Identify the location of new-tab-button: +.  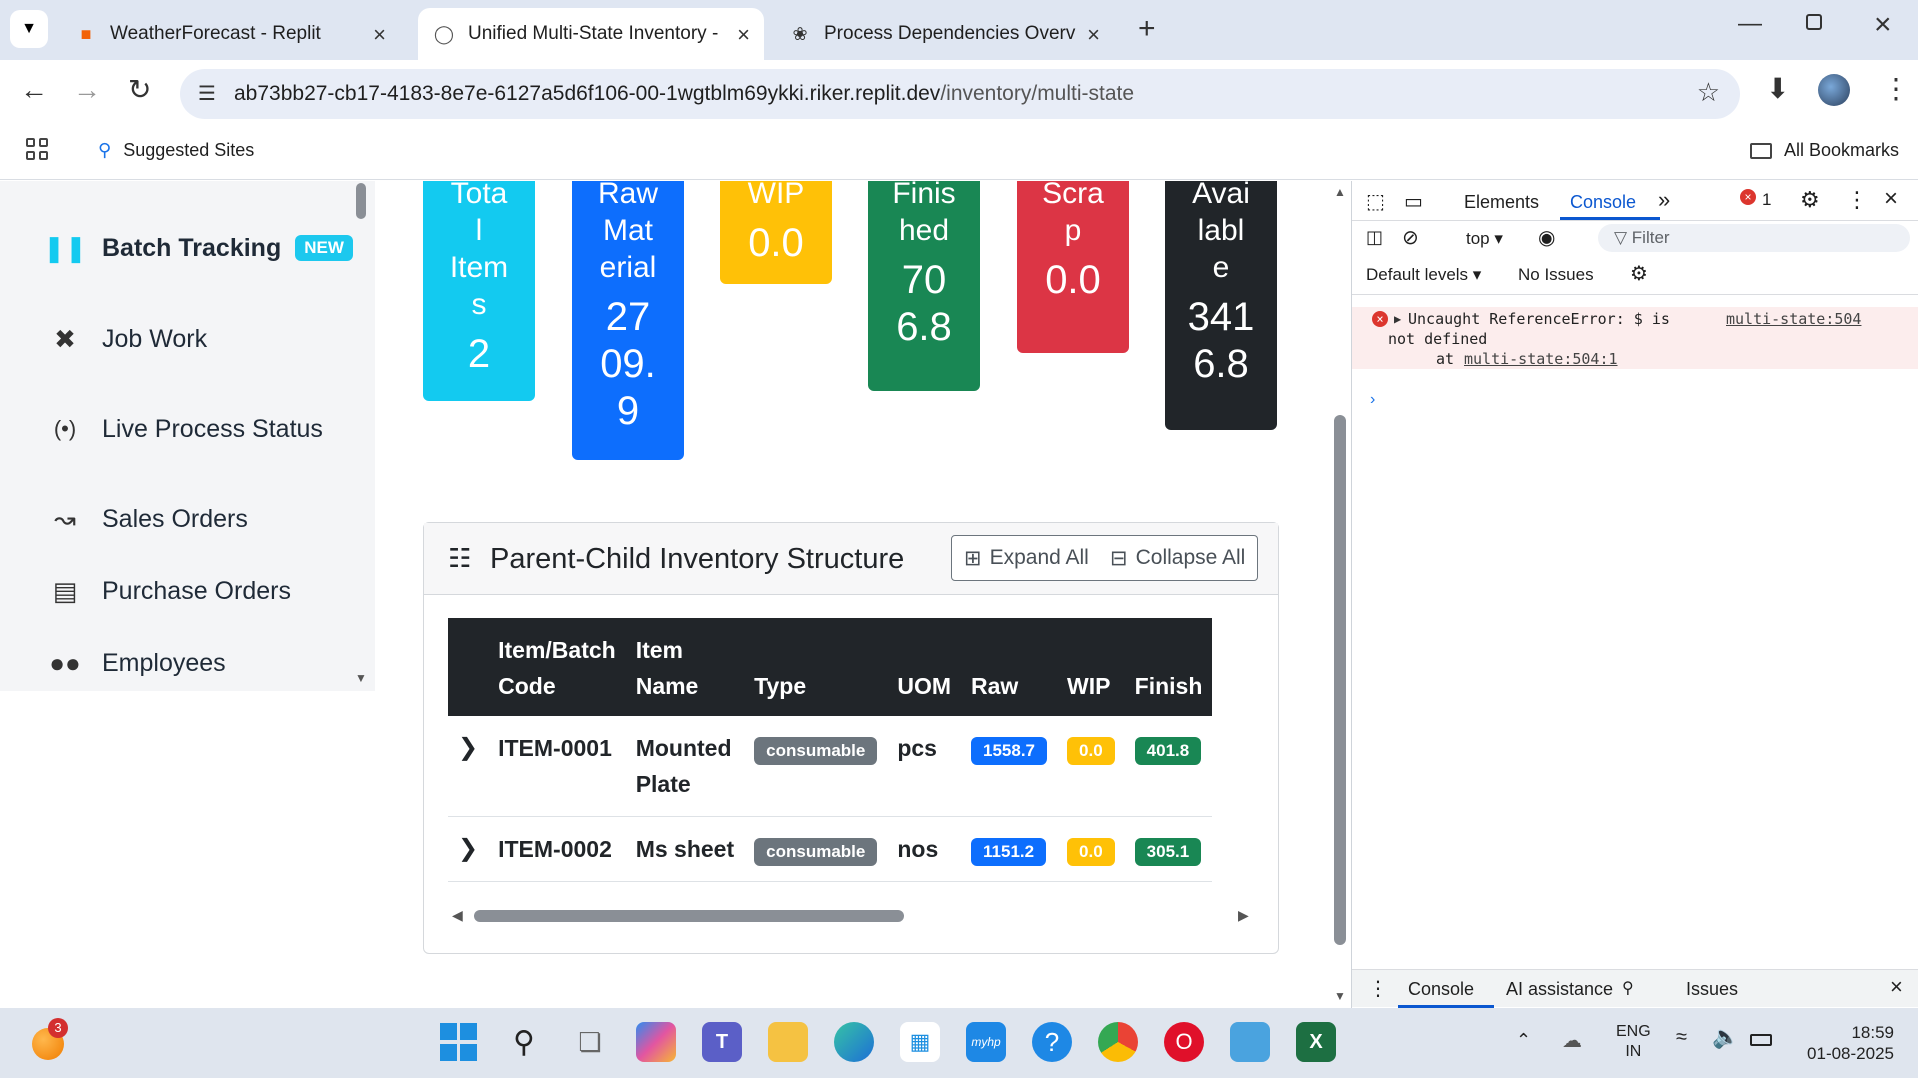
(1147, 29).